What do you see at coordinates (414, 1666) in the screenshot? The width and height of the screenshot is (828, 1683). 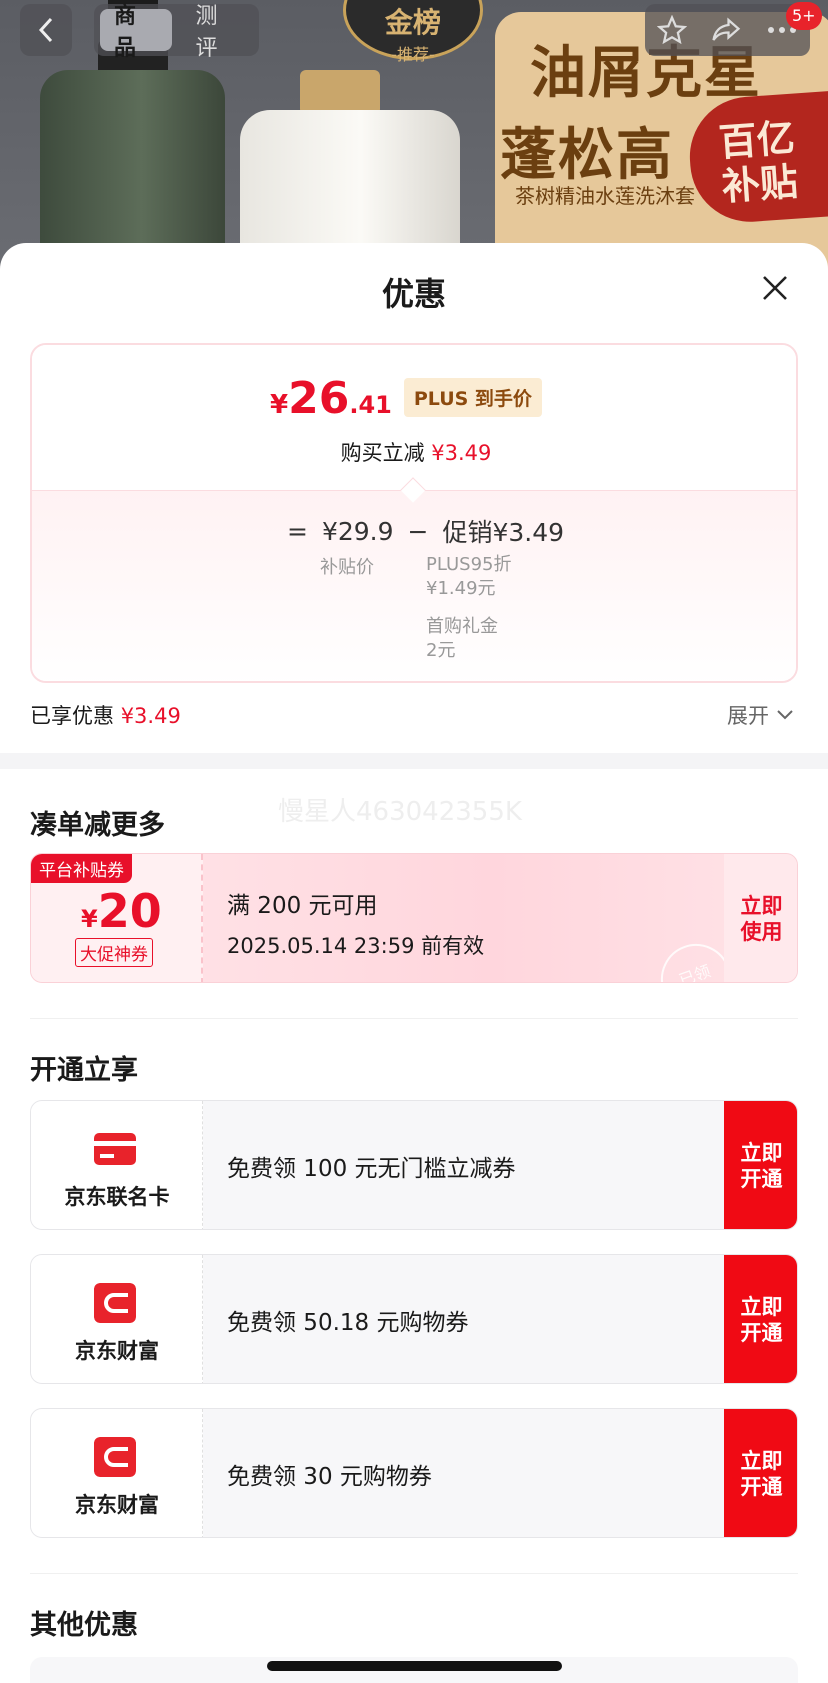 I see `home-indicator` at bounding box center [414, 1666].